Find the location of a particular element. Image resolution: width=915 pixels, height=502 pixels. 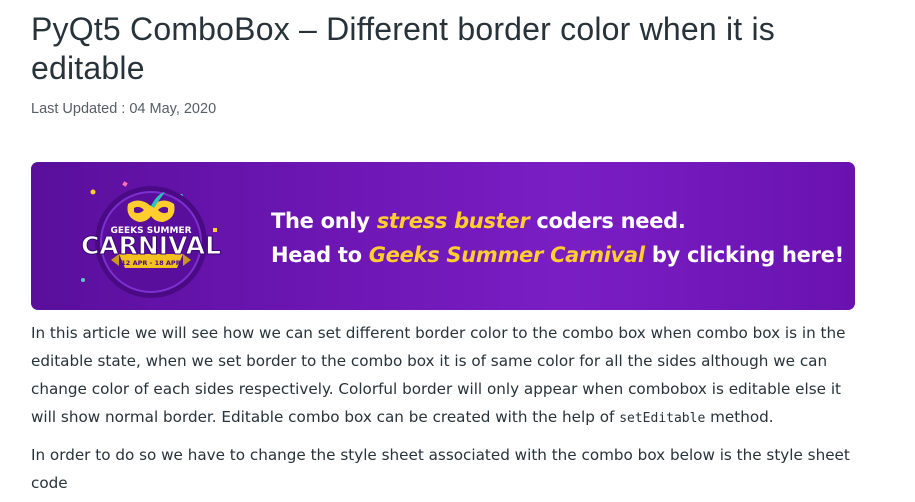

last-updated: Last Updated : 04 May, 2020 is located at coordinates (124, 109).